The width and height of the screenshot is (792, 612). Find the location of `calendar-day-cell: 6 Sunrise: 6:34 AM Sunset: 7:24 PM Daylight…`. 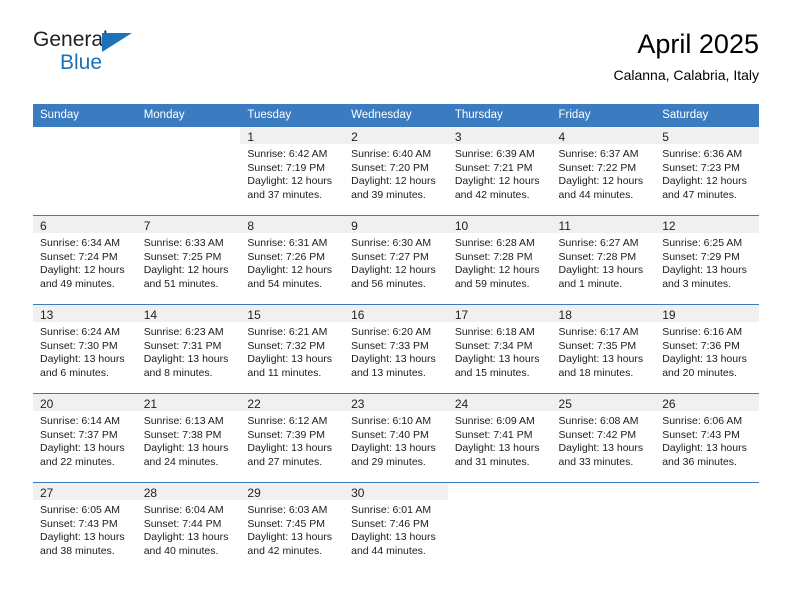

calendar-day-cell: 6 Sunrise: 6:34 AM Sunset: 7:24 PM Daylight… is located at coordinates (85, 260).